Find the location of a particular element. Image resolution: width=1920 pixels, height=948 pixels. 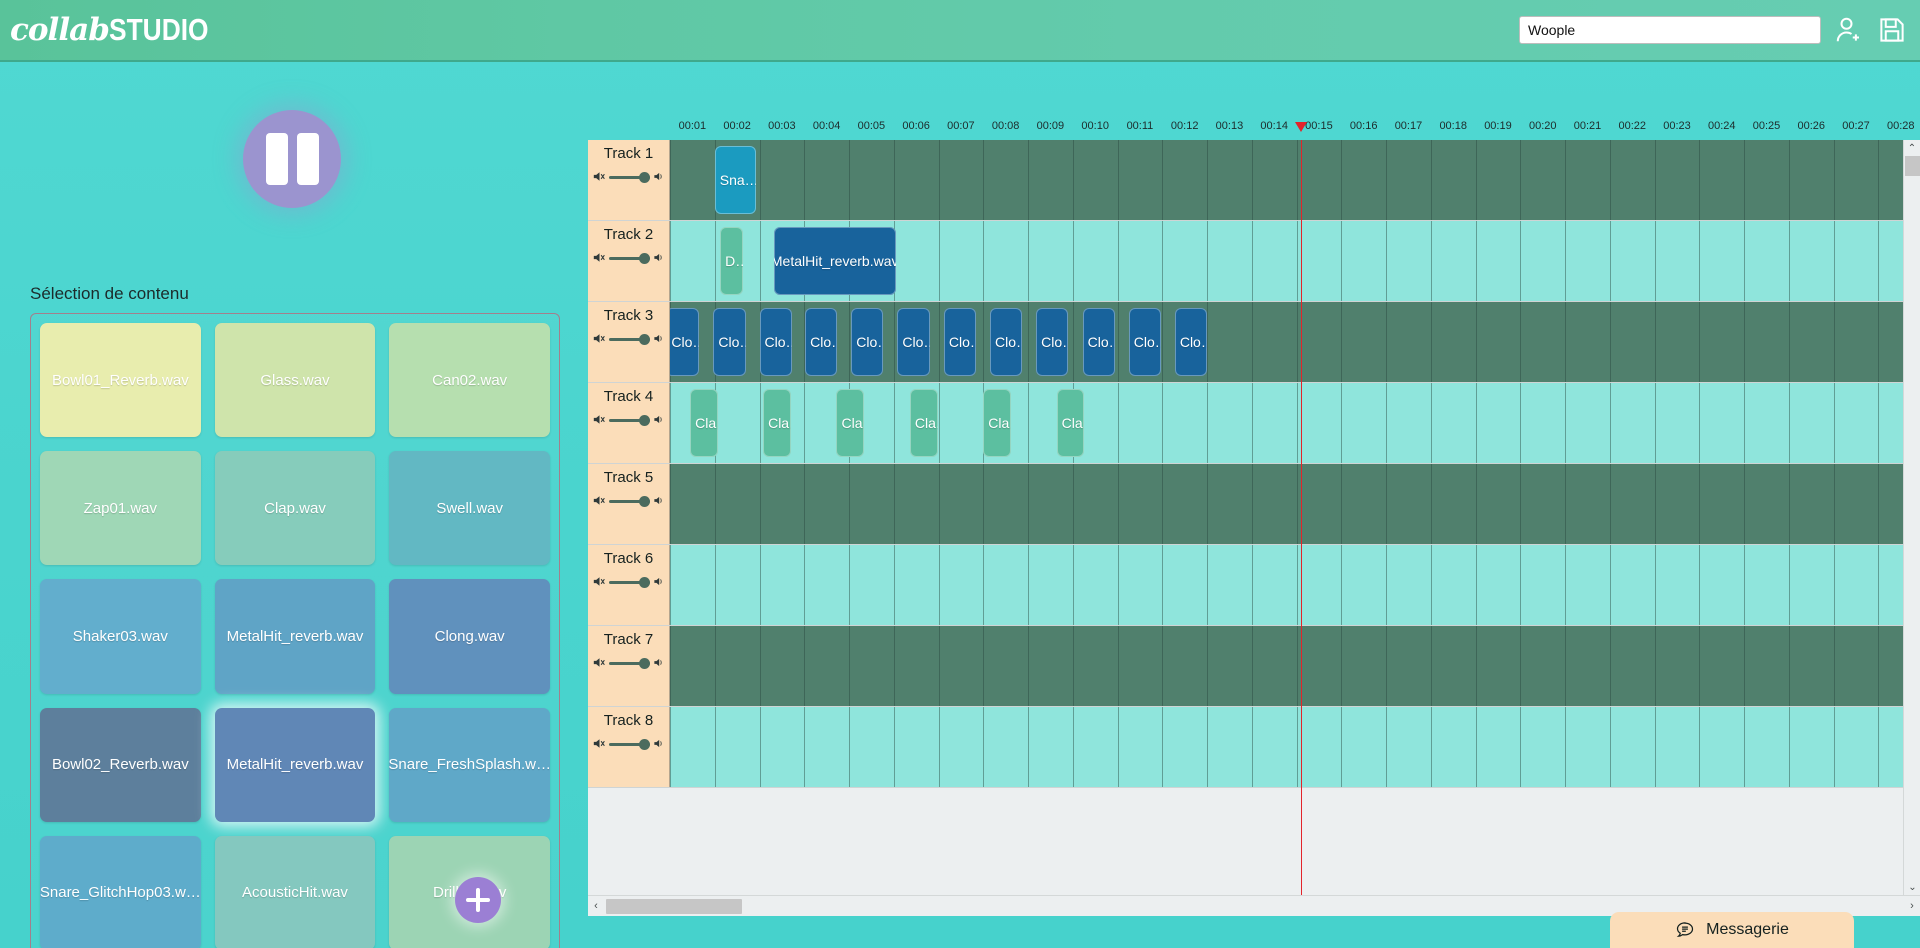

sound-tile: Clong.wav is located at coordinates (469, 636).